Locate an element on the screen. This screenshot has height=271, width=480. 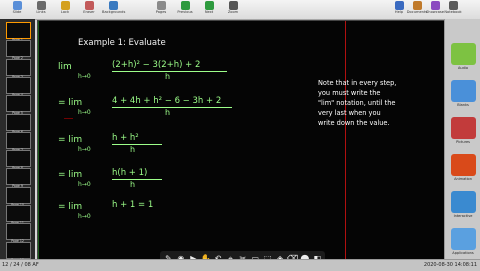
red-underline-mark: ⎯⎯ is located at coordinates (69, 119).